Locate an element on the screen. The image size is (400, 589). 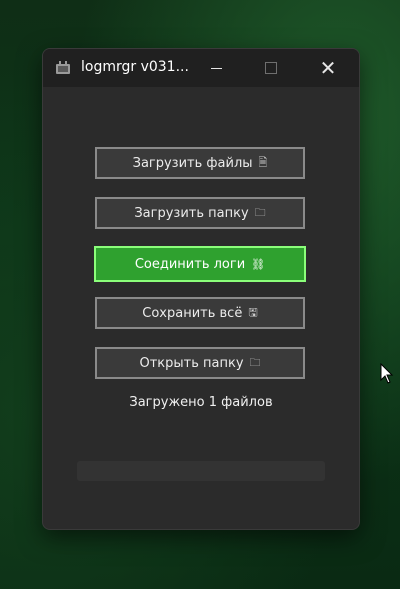
load-files-button: Загрузить файлы 🗎 is located at coordinates (200, 163).